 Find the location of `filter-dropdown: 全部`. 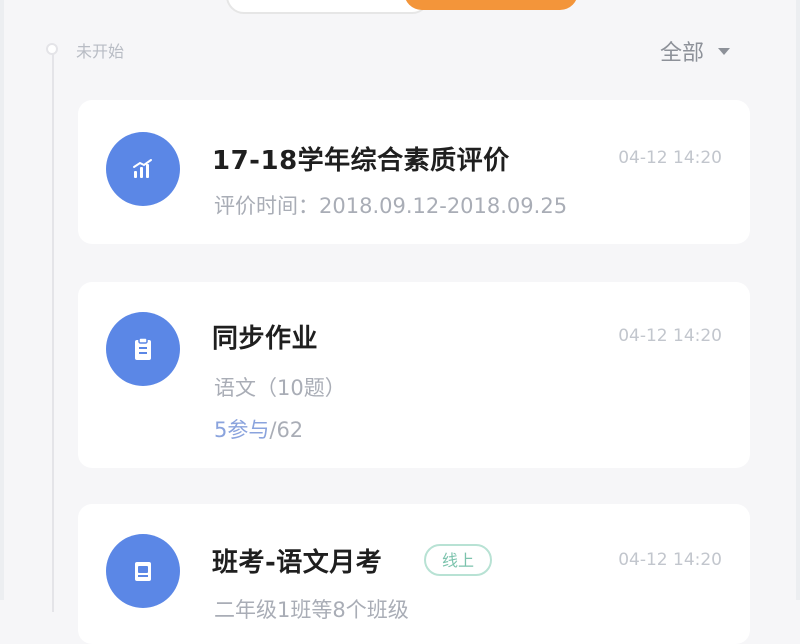

filter-dropdown: 全部 is located at coordinates (695, 51).